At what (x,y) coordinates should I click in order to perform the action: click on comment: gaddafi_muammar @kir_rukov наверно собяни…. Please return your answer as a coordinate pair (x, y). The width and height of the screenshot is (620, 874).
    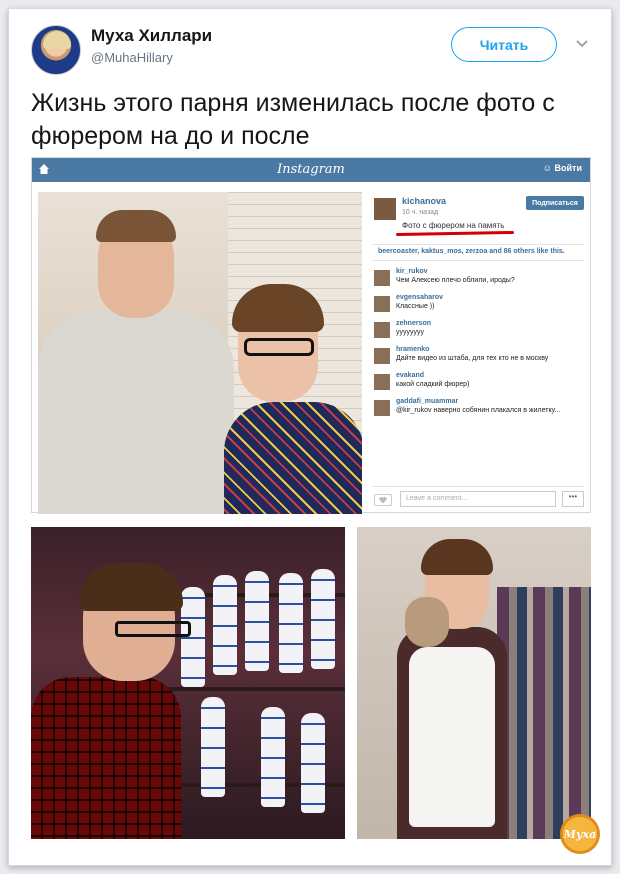
    Looking at the image, I should click on (479, 410).